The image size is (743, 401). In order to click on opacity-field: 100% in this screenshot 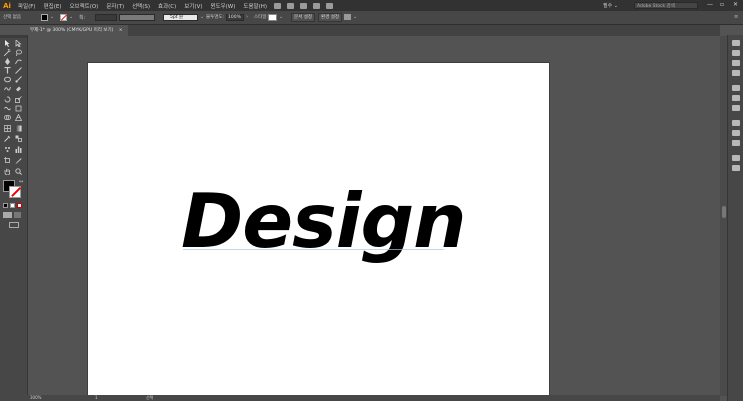, I will do `click(235, 17)`.